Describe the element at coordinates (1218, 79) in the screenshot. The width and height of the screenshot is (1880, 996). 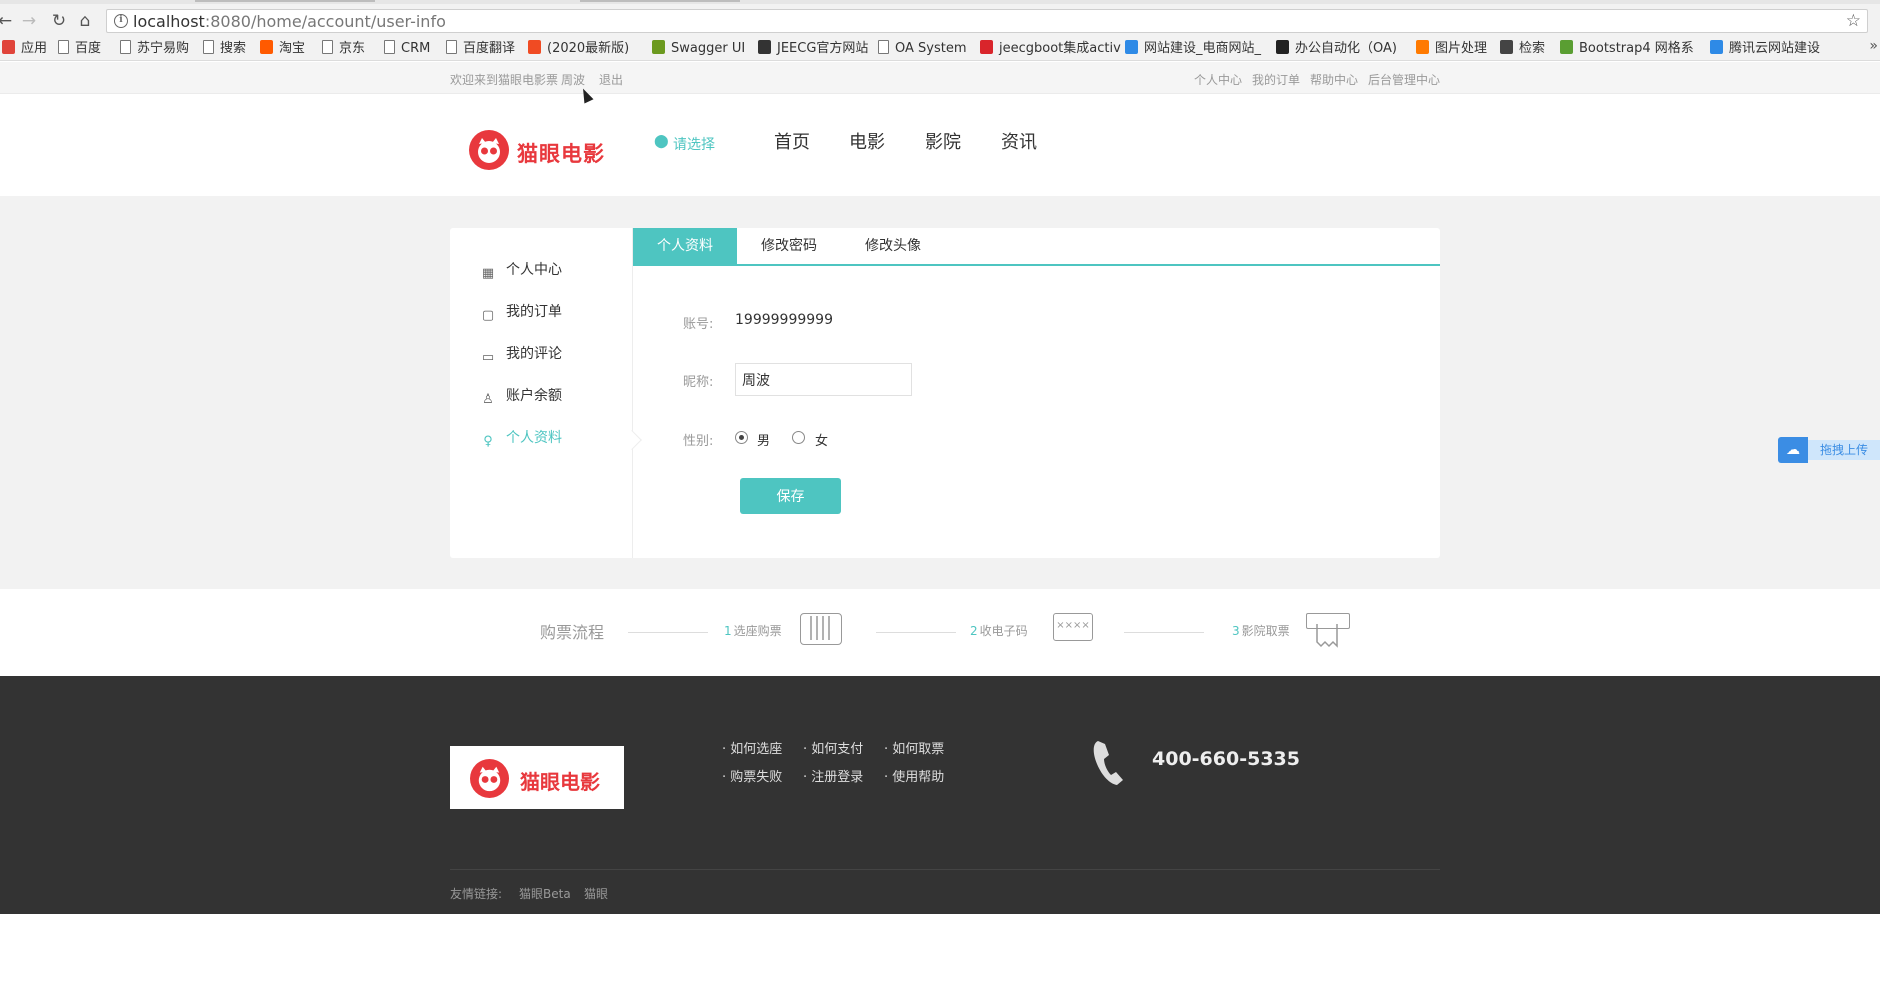
I see `topbar-link-user-center: 个人中心` at that location.